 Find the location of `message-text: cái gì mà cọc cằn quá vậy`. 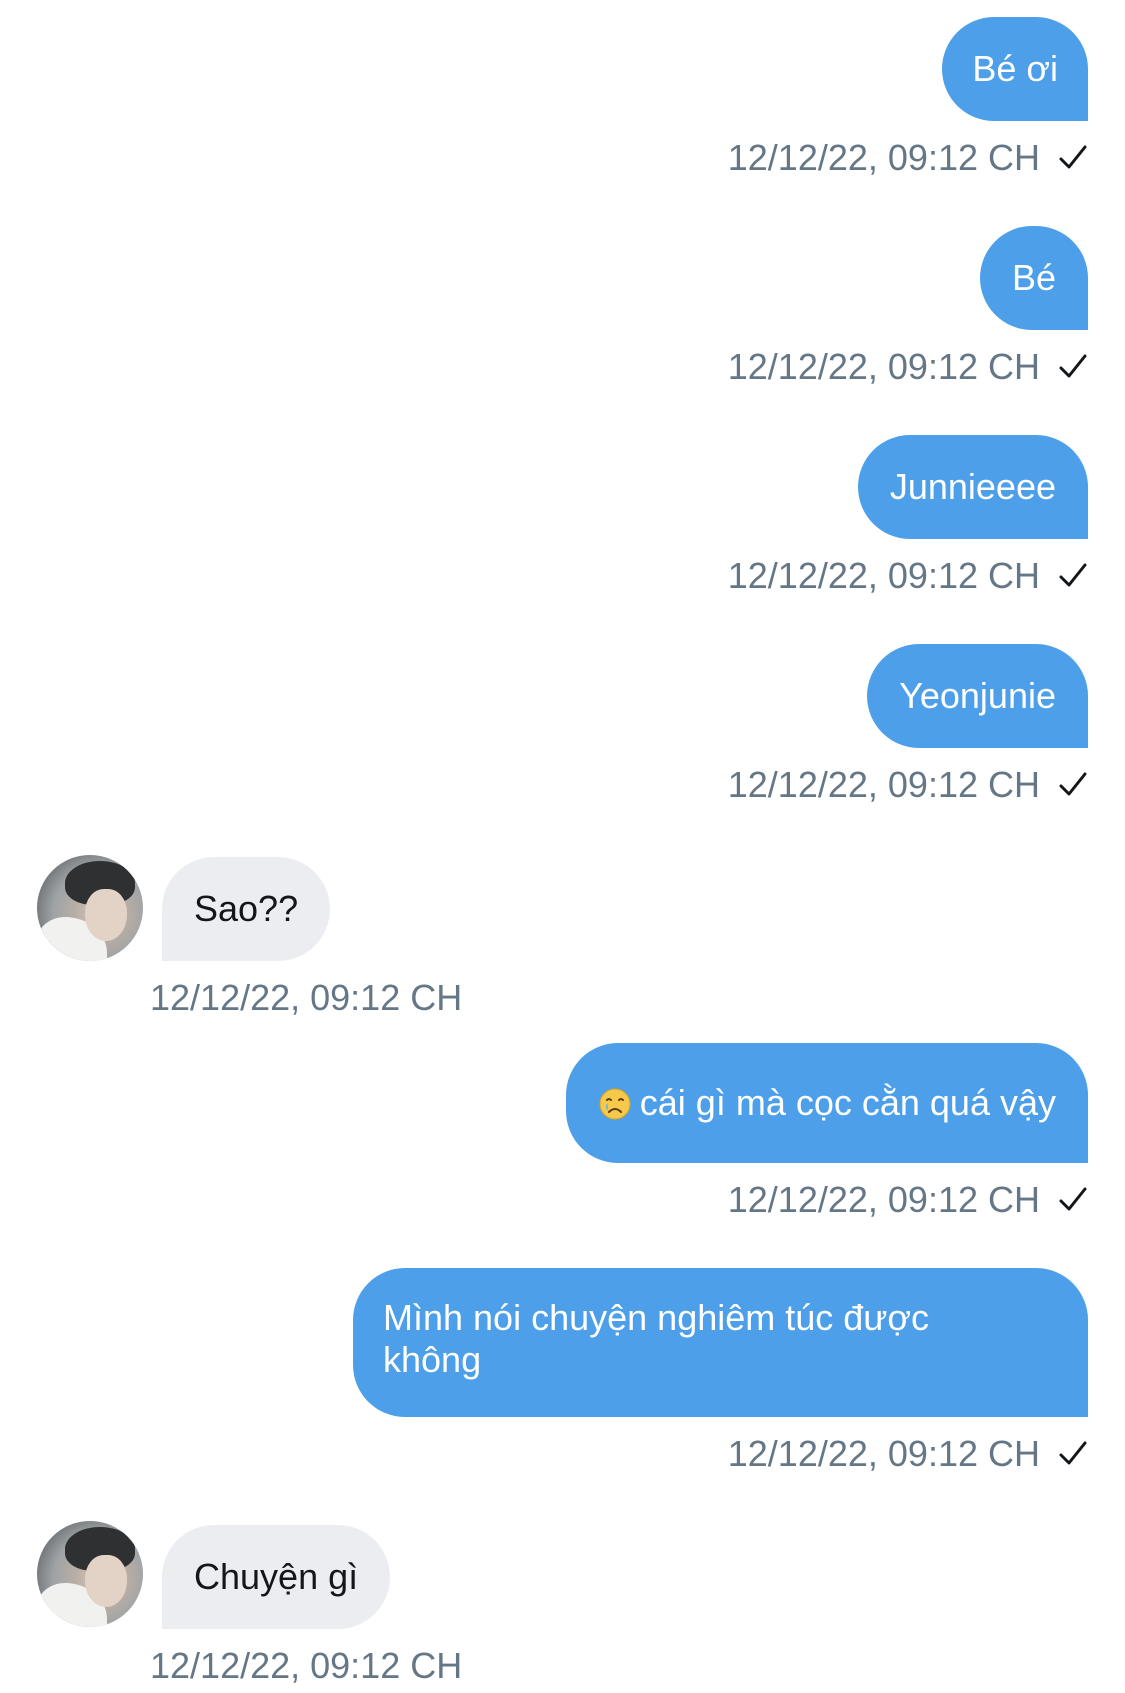

message-text: cái gì mà cọc cằn quá vậy is located at coordinates (847, 1102).